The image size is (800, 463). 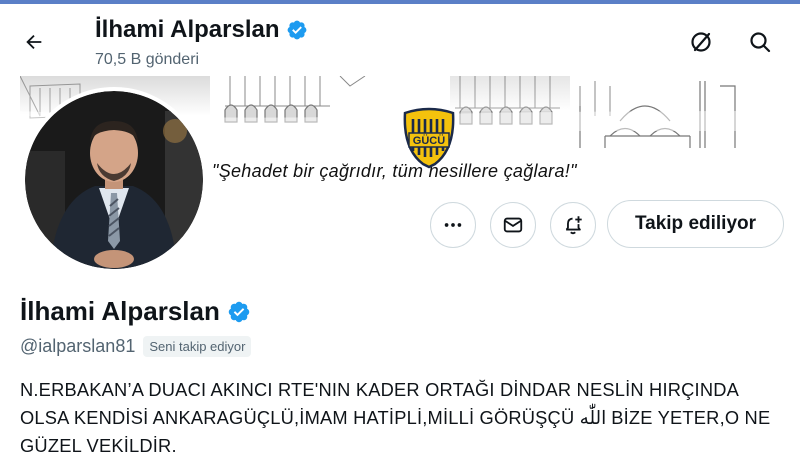 I want to click on notifications-button, so click(x=573, y=225).